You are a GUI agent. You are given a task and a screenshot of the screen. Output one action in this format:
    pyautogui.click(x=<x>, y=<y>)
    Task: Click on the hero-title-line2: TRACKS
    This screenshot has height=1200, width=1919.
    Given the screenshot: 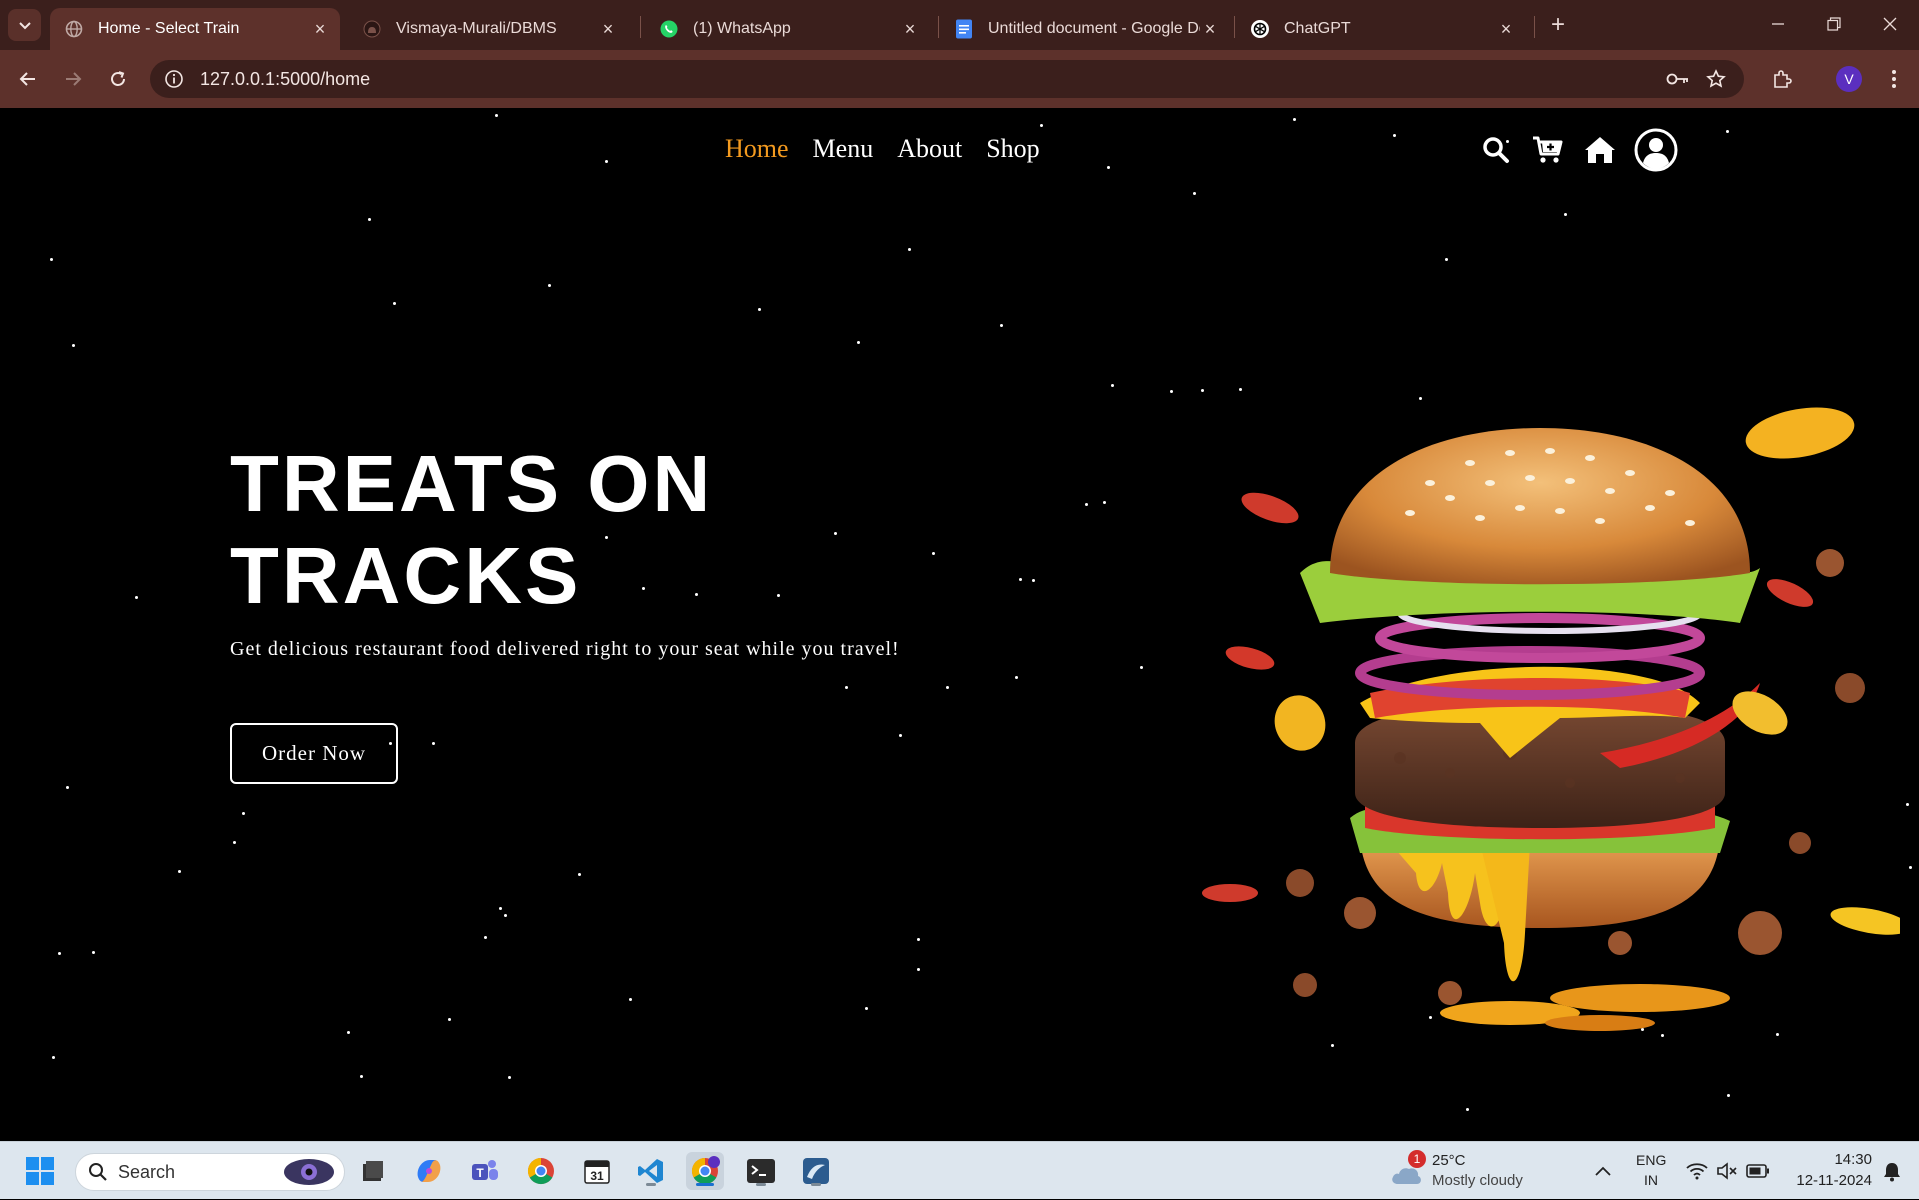 What is the action you would take?
    pyautogui.click(x=406, y=575)
    